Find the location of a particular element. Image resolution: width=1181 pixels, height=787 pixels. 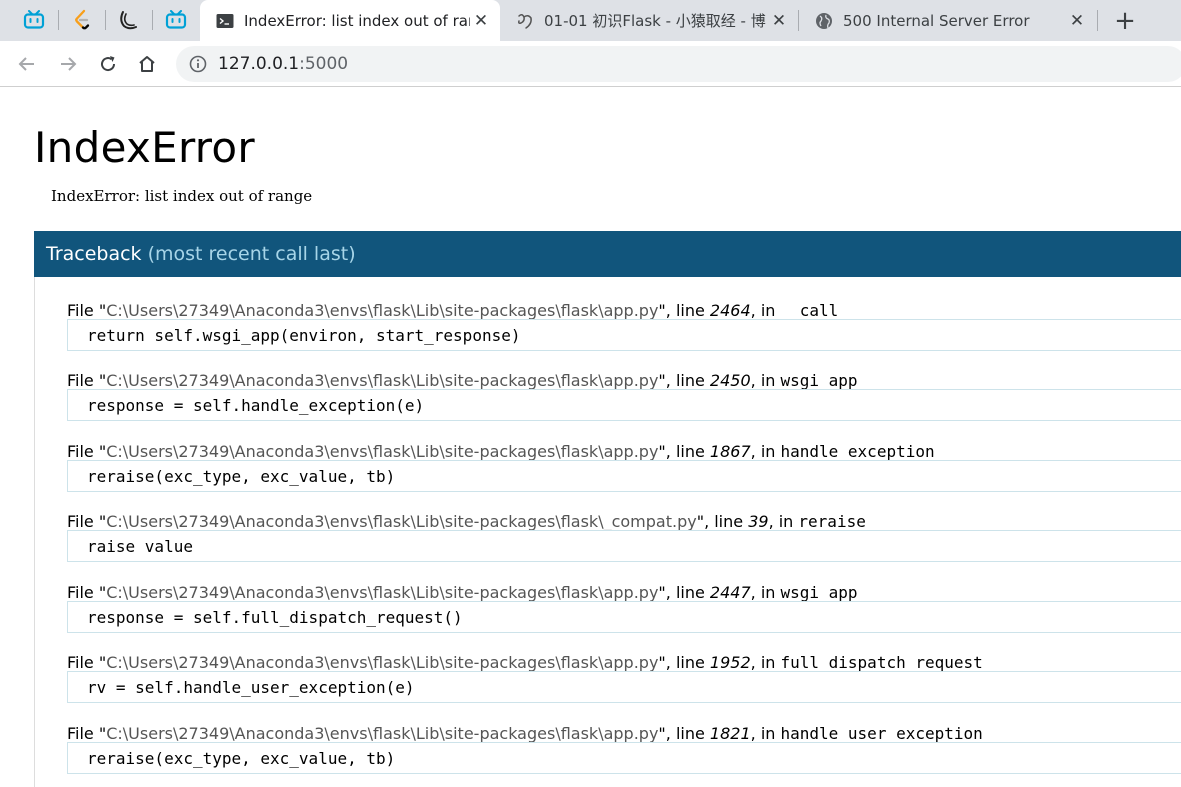

frame-code-line: rv = self.handle_user_exception(e) is located at coordinates (624, 687).